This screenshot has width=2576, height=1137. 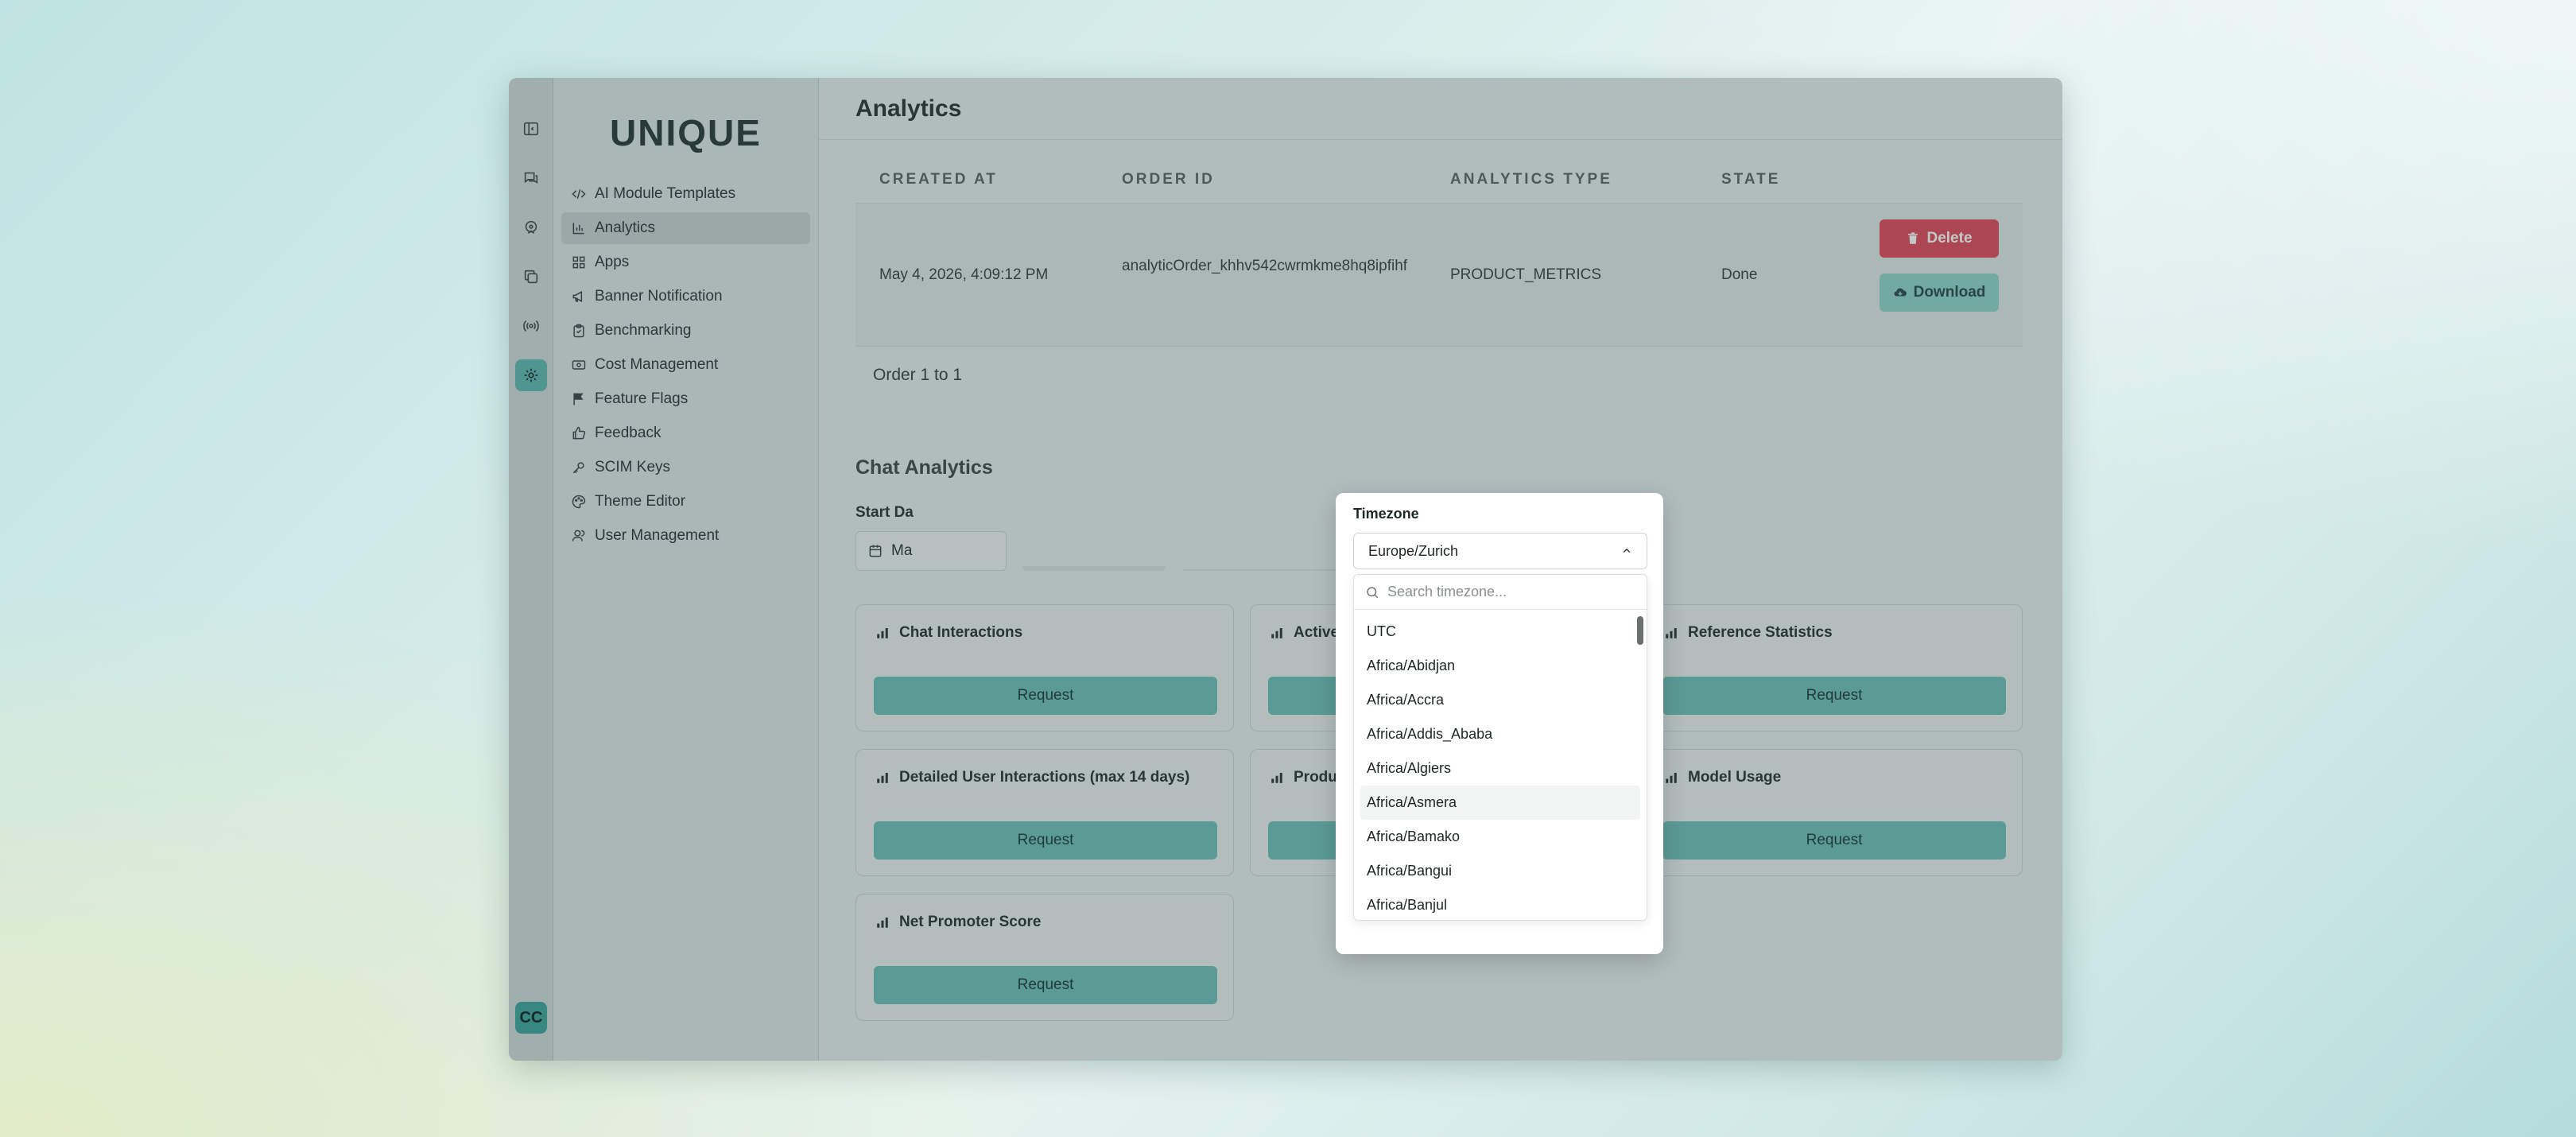 What do you see at coordinates (628, 433) in the screenshot?
I see `sidebar-item-label: Feedback` at bounding box center [628, 433].